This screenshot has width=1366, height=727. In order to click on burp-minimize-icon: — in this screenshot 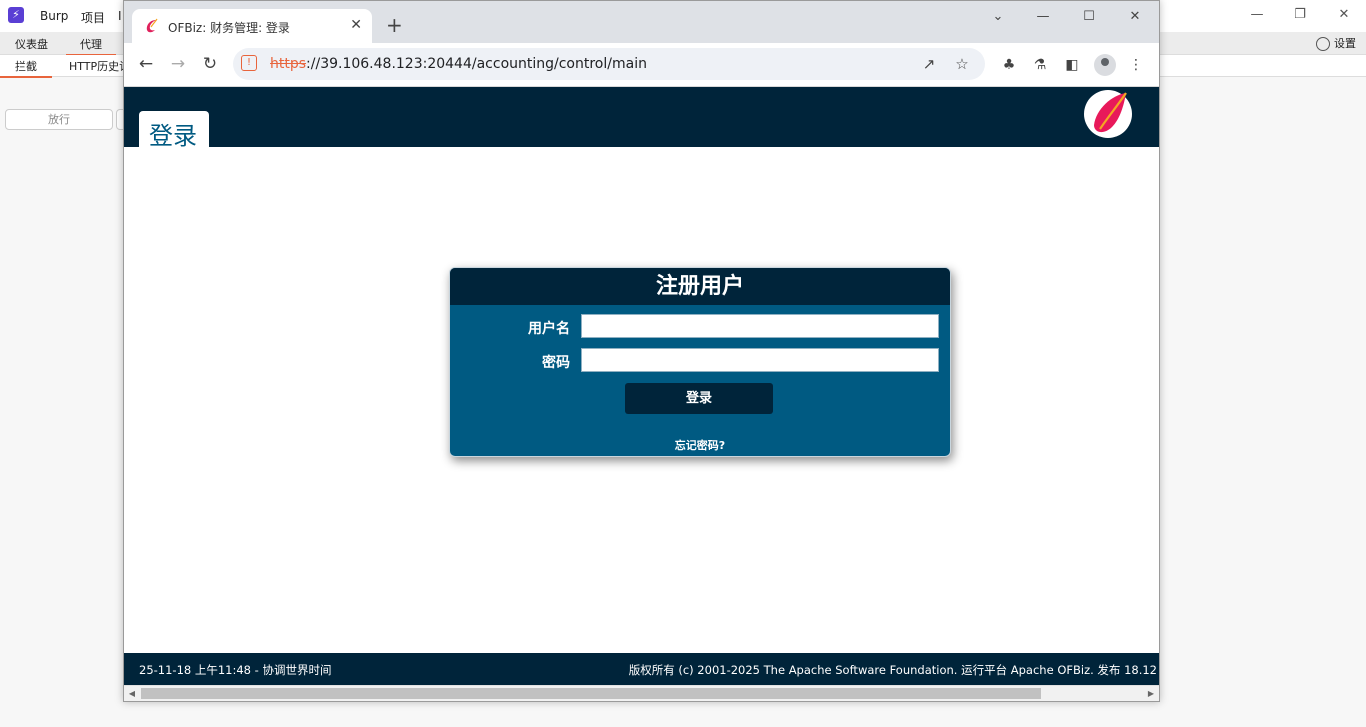, I will do `click(1257, 15)`.